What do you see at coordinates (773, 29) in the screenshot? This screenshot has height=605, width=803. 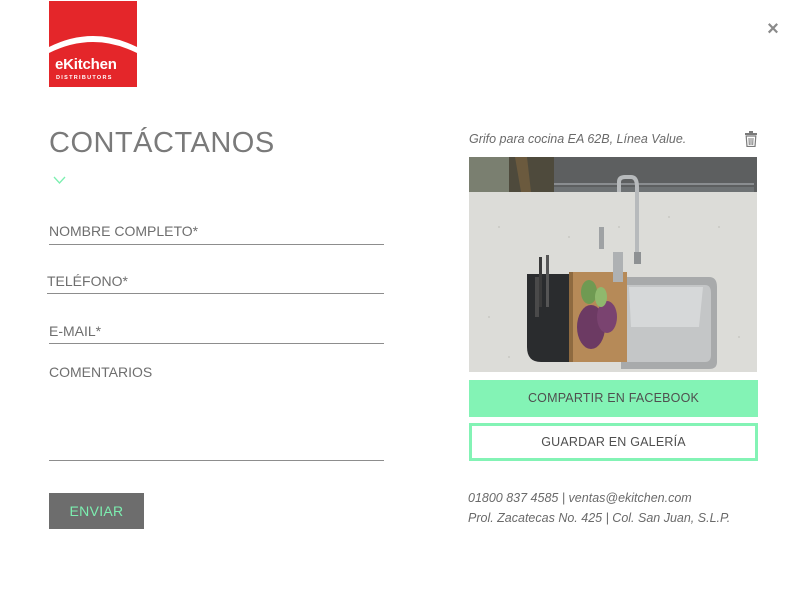 I see `close-icon: ×` at bounding box center [773, 29].